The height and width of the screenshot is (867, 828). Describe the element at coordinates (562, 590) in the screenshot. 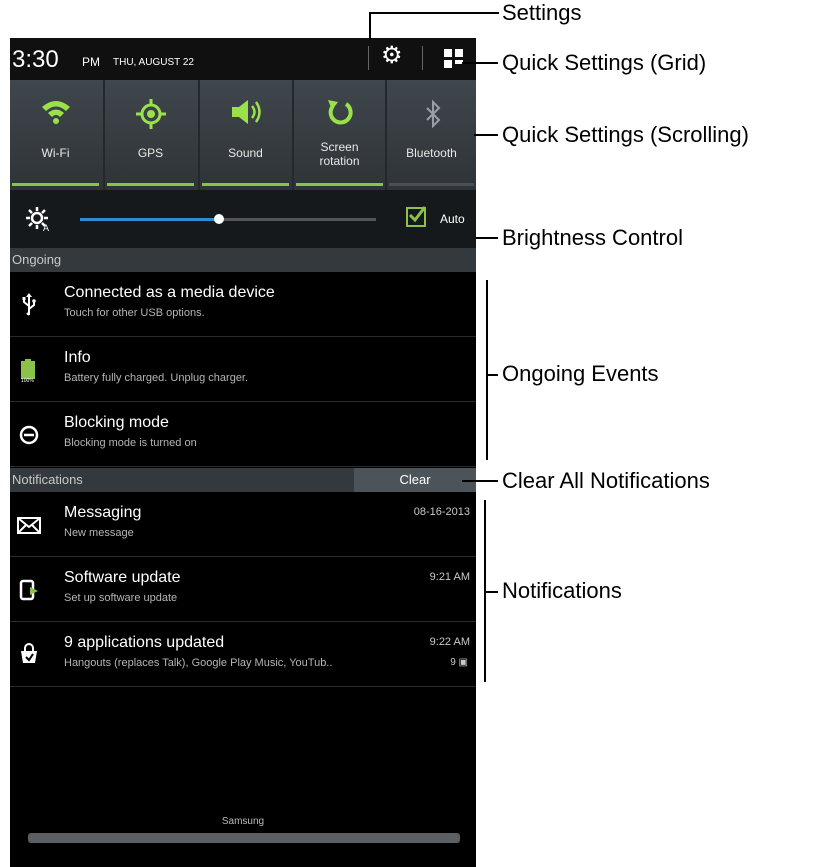

I see `callout-notifications: Notifications` at that location.